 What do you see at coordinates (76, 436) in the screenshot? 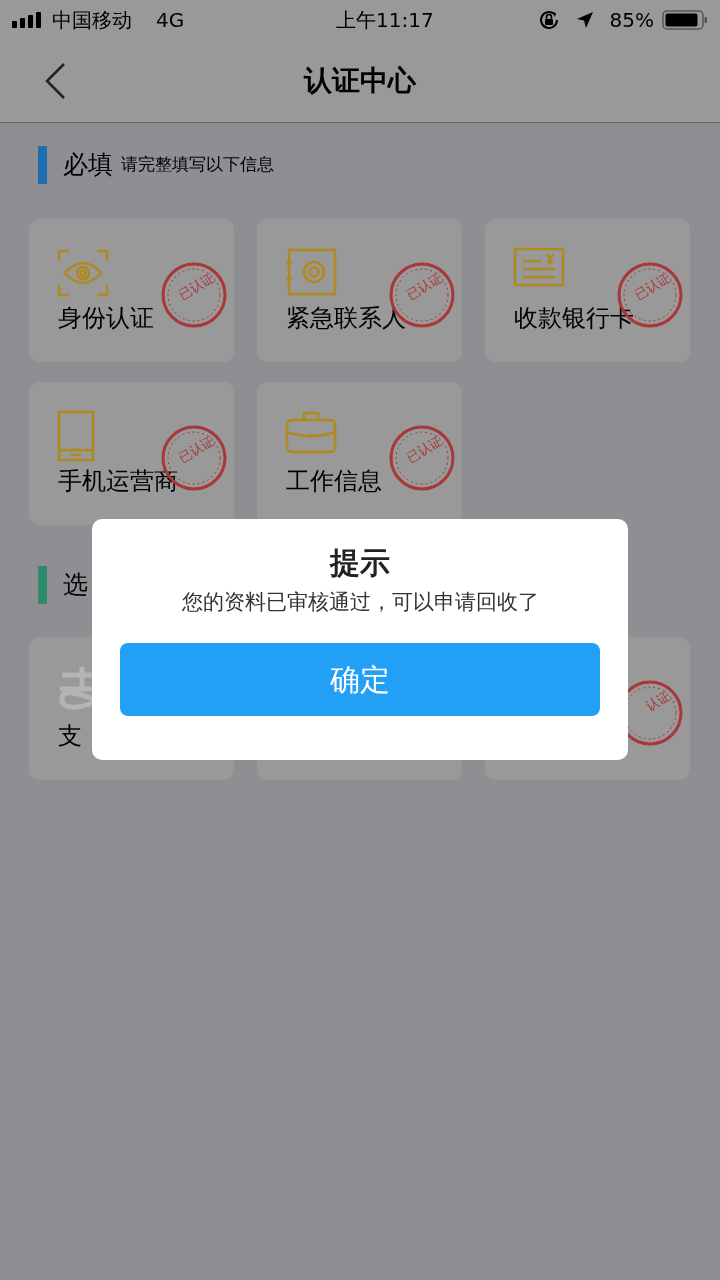
I see `tablet-icon` at bounding box center [76, 436].